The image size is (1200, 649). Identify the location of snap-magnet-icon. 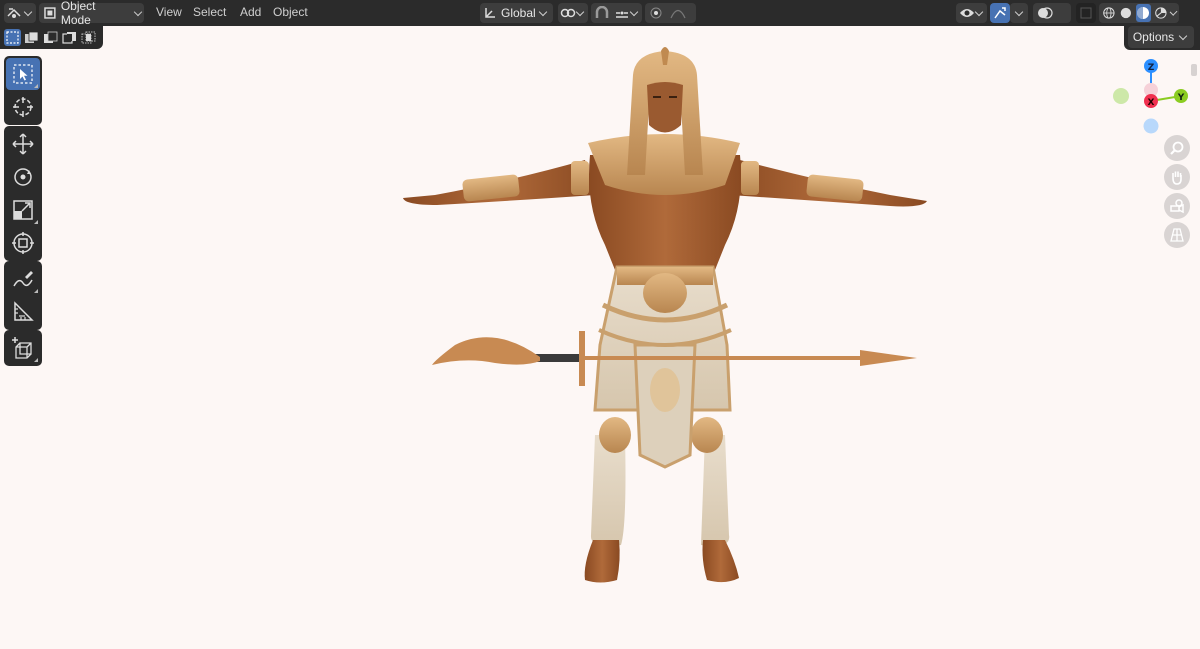
(601, 12).